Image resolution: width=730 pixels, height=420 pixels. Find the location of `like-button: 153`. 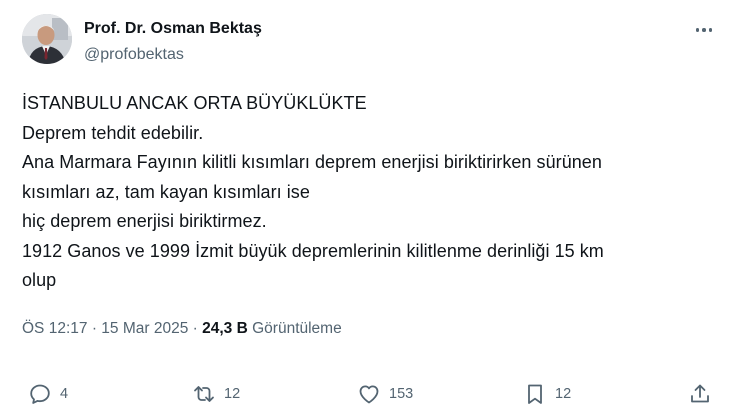

like-button: 153 is located at coordinates (385, 394).